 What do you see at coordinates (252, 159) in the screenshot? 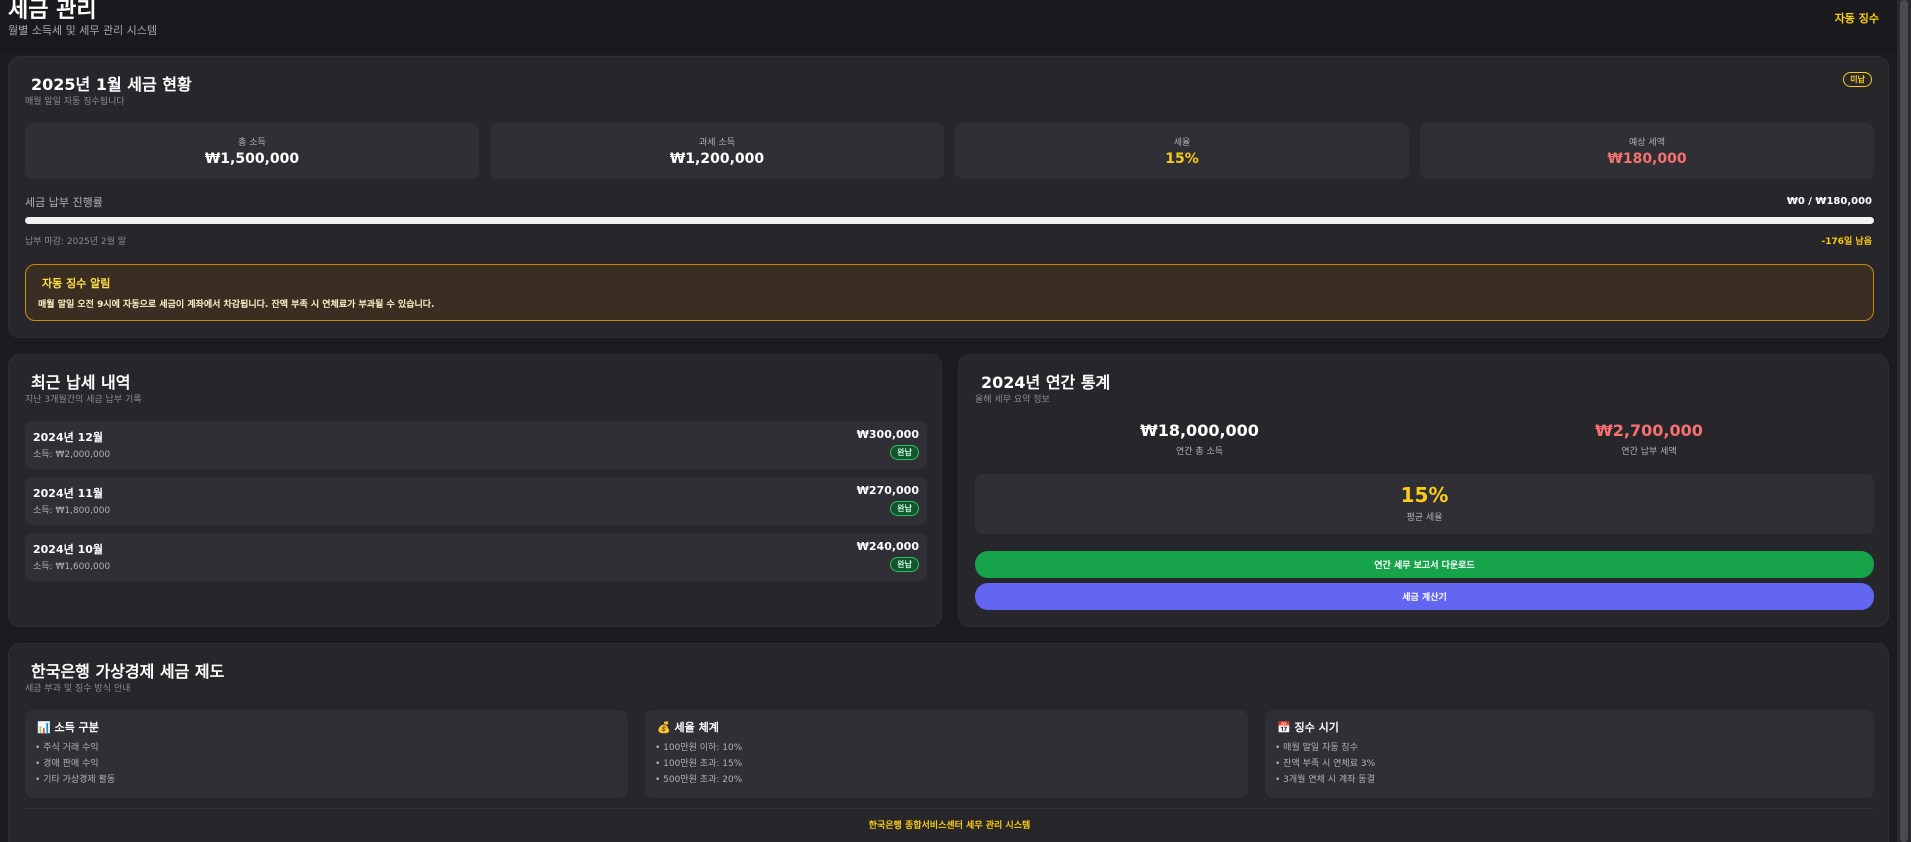
I see `stat-value: ₩1,500,000` at bounding box center [252, 159].